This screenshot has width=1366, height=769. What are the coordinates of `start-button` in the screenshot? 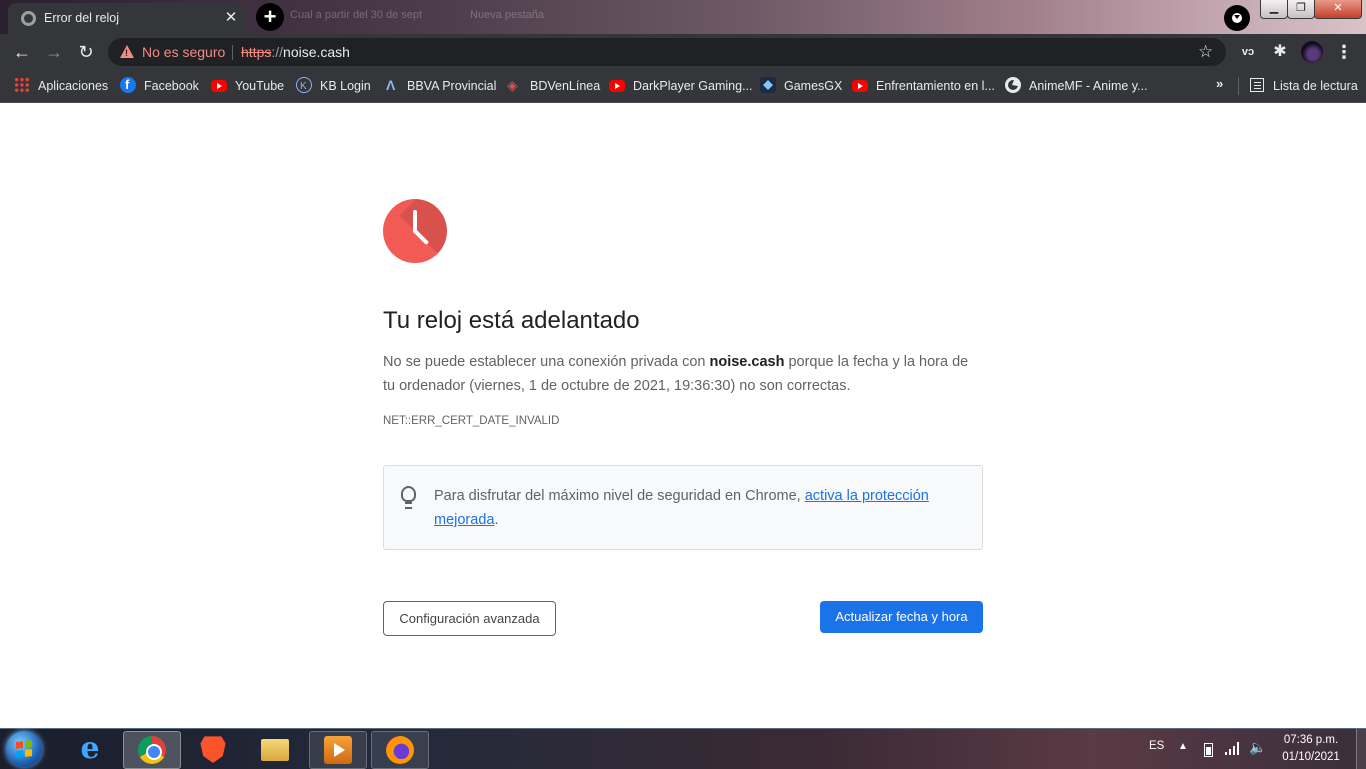 It's located at (24, 749).